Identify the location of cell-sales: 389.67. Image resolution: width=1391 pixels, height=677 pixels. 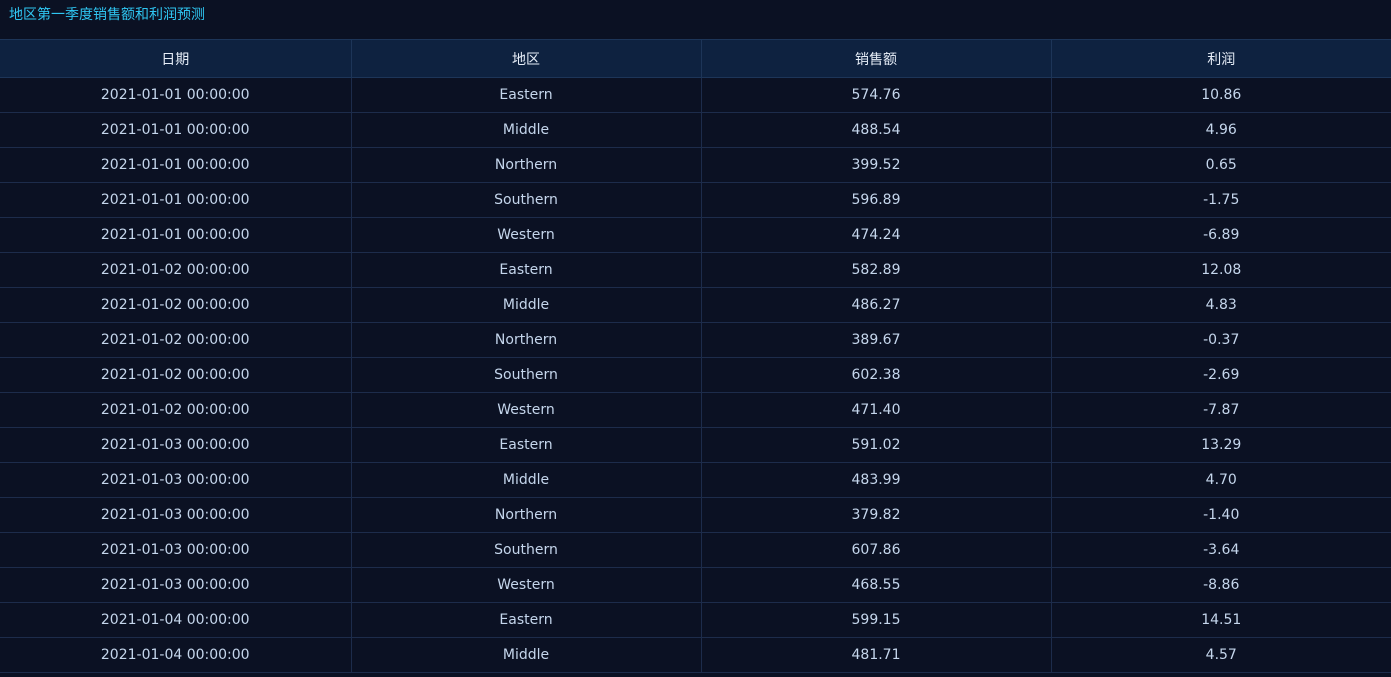
(875, 340).